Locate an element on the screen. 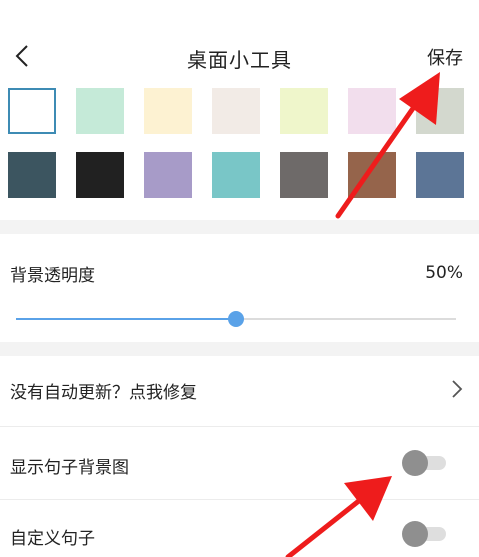 The width and height of the screenshot is (479, 557). slider-thumb is located at coordinates (236, 319).